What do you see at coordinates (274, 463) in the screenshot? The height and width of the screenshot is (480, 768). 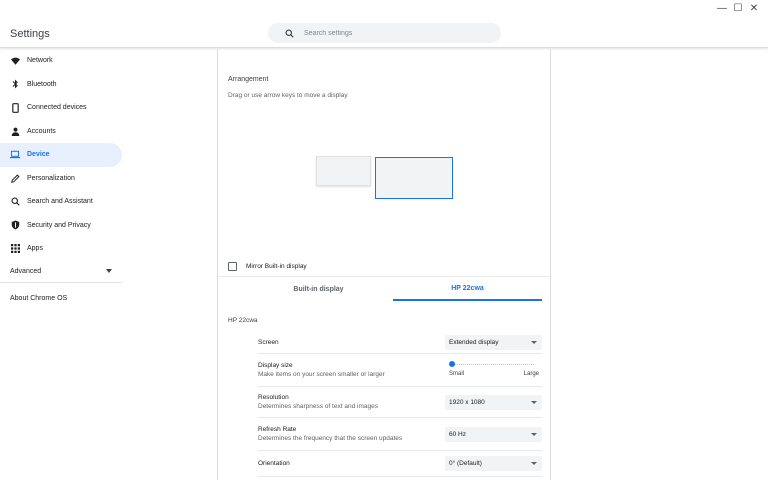 I see `orientation-label: Orientation` at bounding box center [274, 463].